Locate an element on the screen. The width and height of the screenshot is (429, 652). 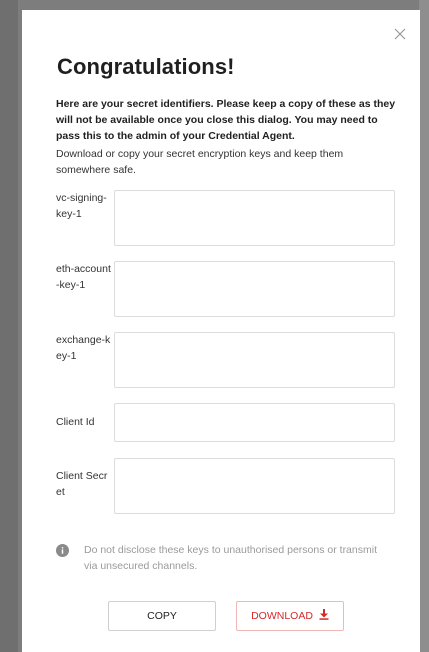
backdrop-right-strip is located at coordinates (424, 326).